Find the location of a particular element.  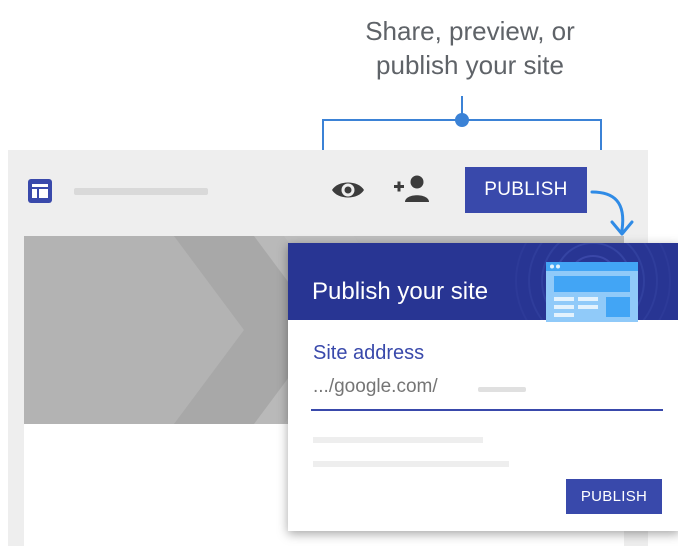

dialog-title: Publish your site is located at coordinates (400, 291).